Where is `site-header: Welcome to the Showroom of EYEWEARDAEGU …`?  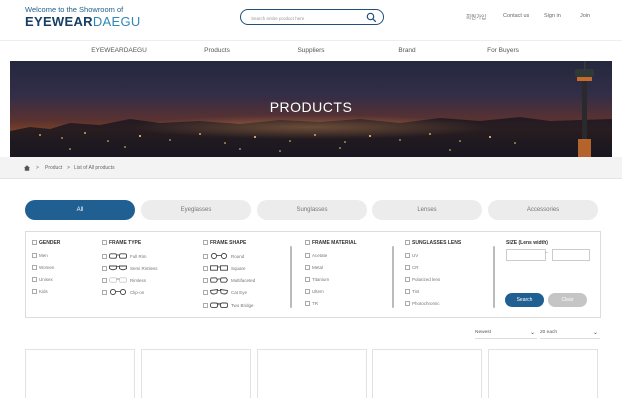
site-header: Welcome to the Showroom of EYEWEARDAEGU … is located at coordinates (311, 20).